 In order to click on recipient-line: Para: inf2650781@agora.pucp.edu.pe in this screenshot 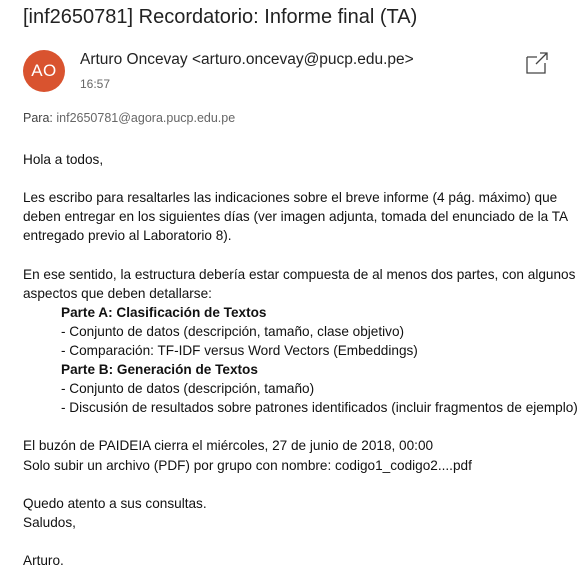, I will do `click(129, 118)`.